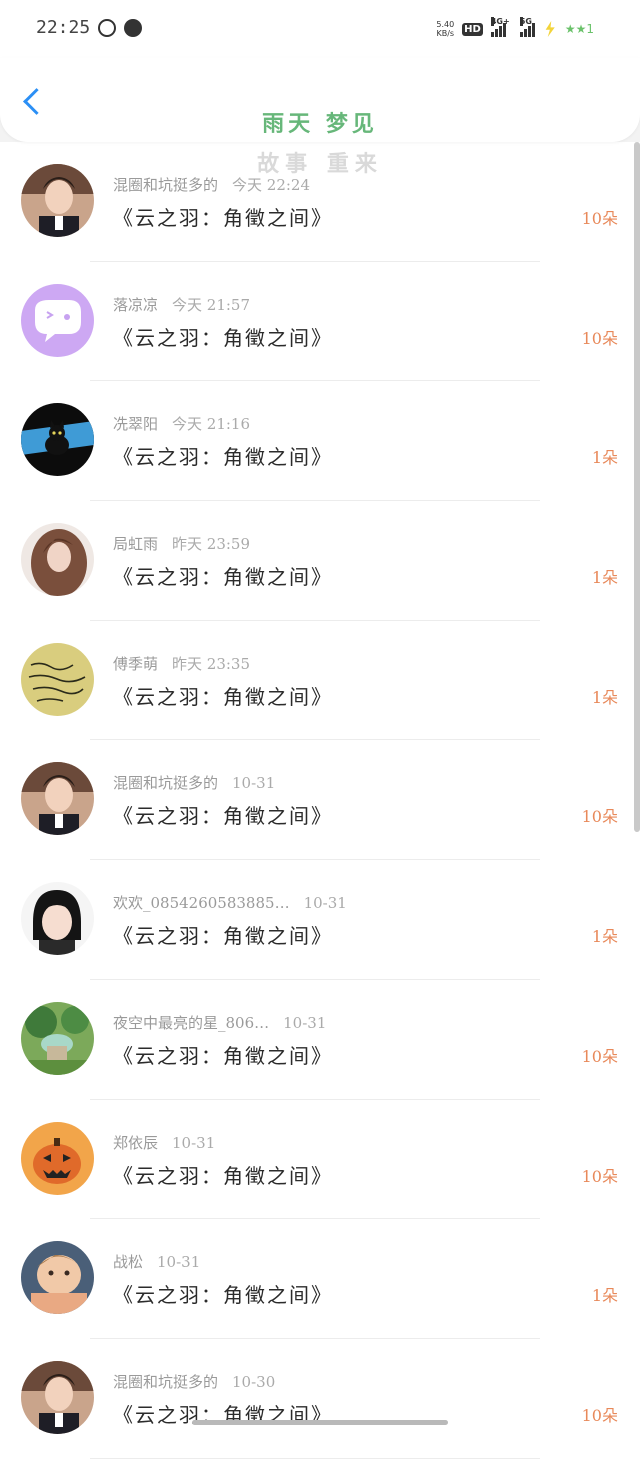 Image resolution: width=640 pixels, height=1459 pixels. What do you see at coordinates (500, 27) in the screenshot?
I see `signal-4g-icon: 4G+` at bounding box center [500, 27].